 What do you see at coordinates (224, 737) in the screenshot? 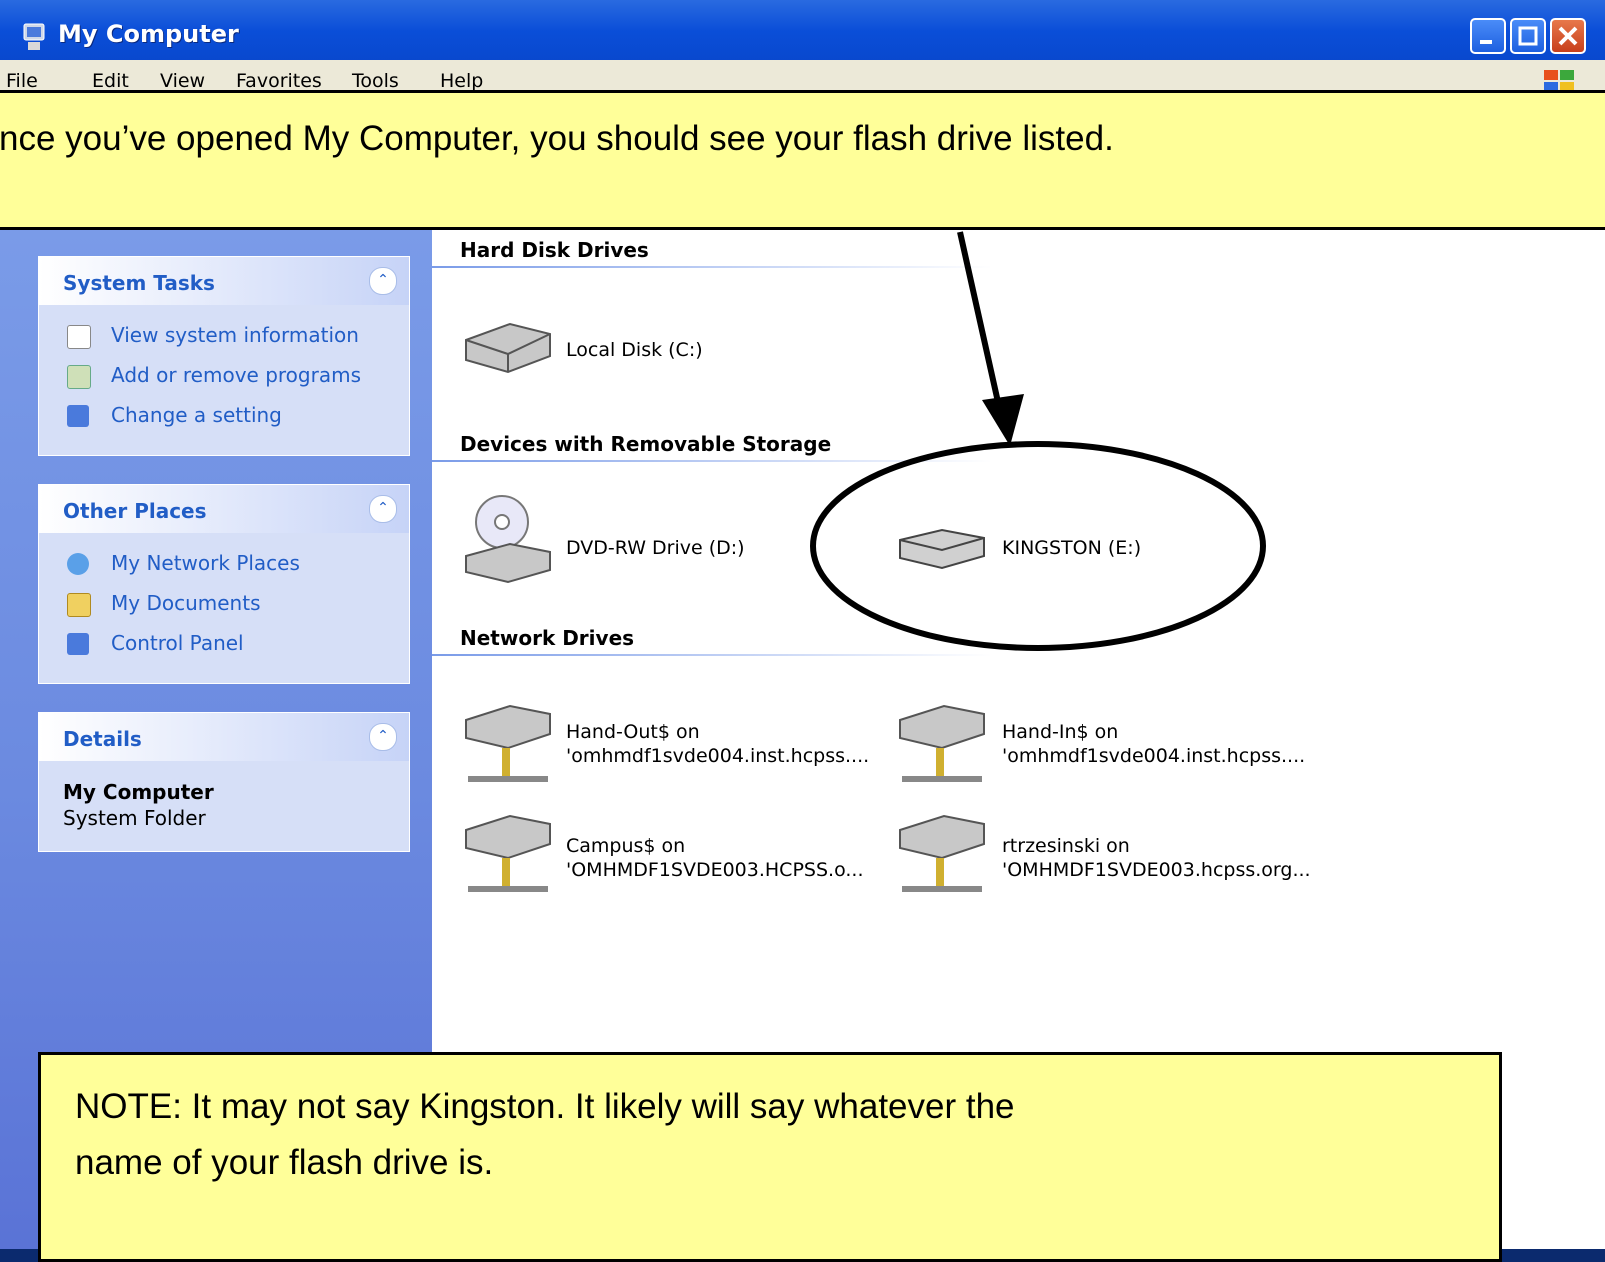
I see `details-header: Details ⌃` at bounding box center [224, 737].